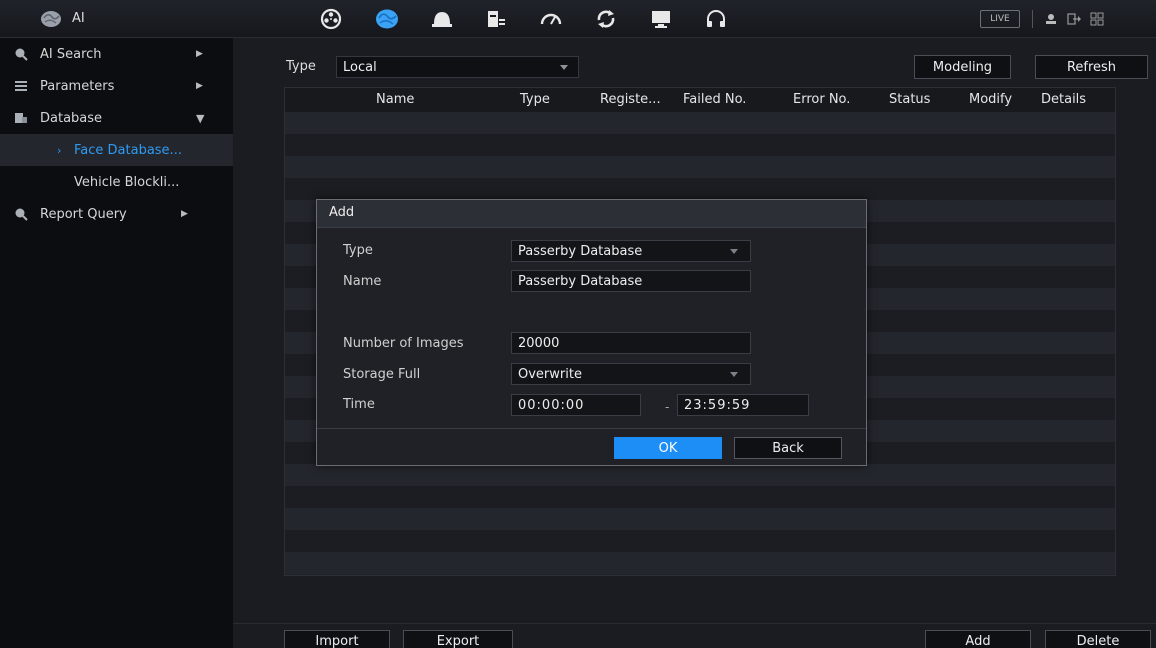  I want to click on chevron-right-icon: ›, so click(59, 150).